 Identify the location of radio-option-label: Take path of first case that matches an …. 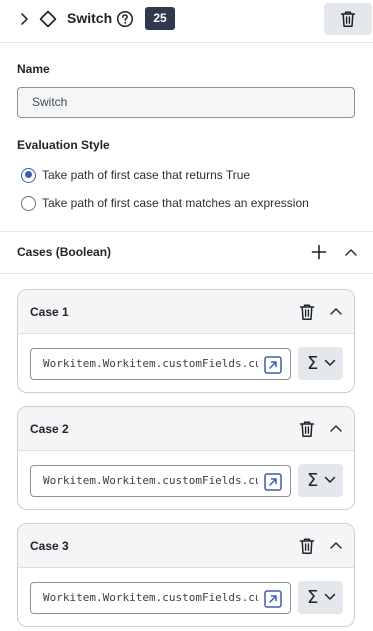
(175, 203).